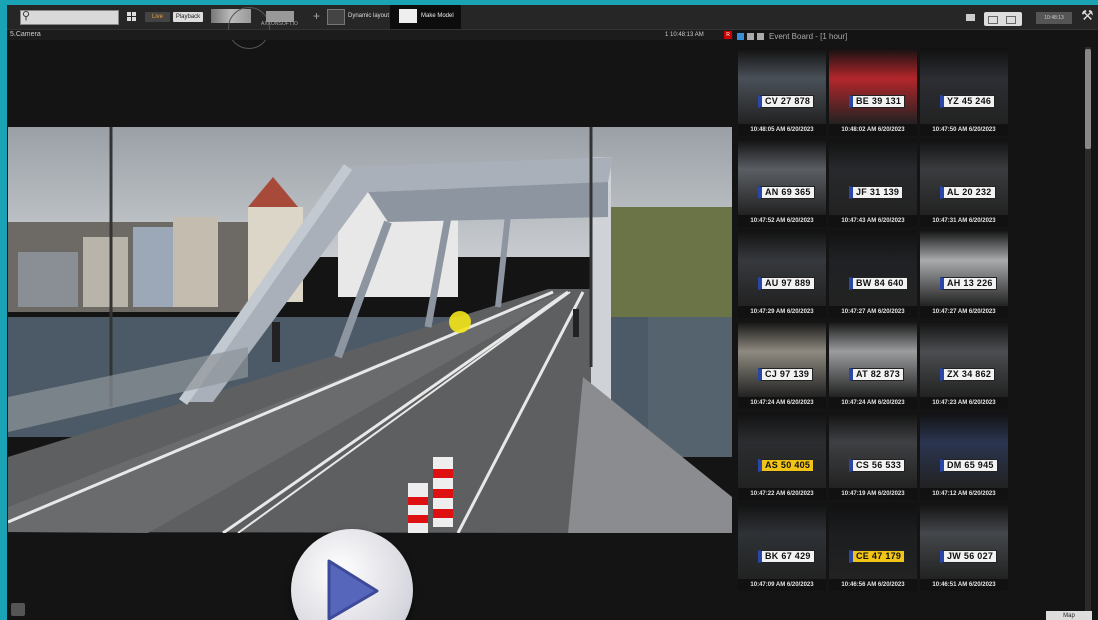 This screenshot has height=620, width=1098. Describe the element at coordinates (786, 374) in the screenshot. I see `license-plate: CJ 97 139` at that location.